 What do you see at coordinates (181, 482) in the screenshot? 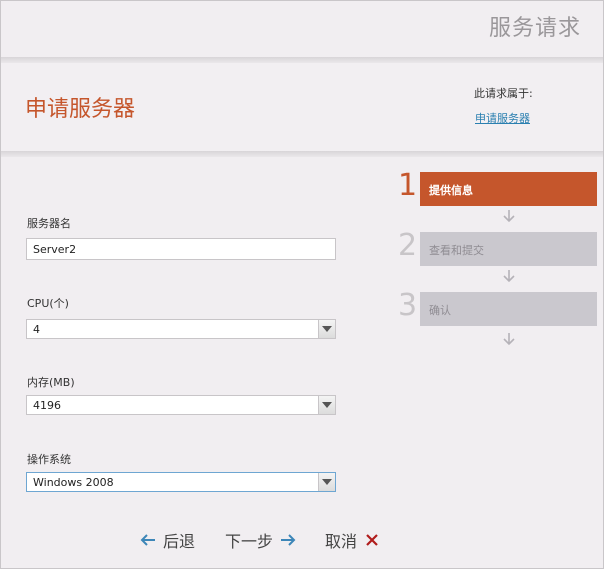
I see `os-select: Windows 2008` at bounding box center [181, 482].